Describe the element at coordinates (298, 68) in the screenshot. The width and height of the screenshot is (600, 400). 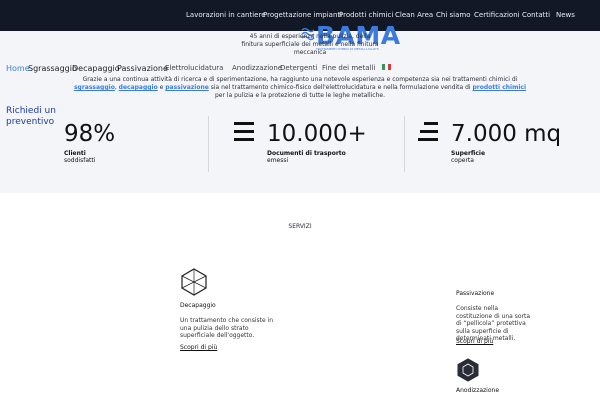
I see `breadcrumb-detergenti: Detergenti` at that location.